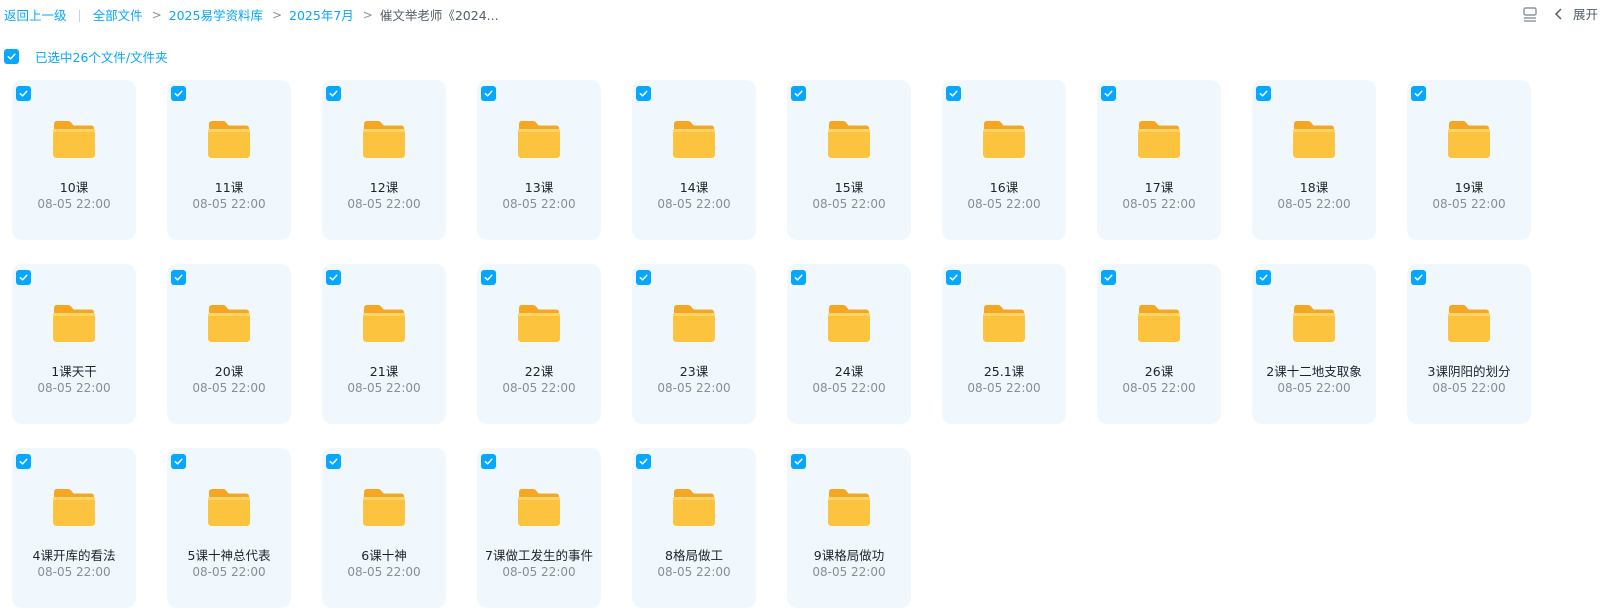  Describe the element at coordinates (11, 56) in the screenshot. I see `select-all-checkbox` at that location.